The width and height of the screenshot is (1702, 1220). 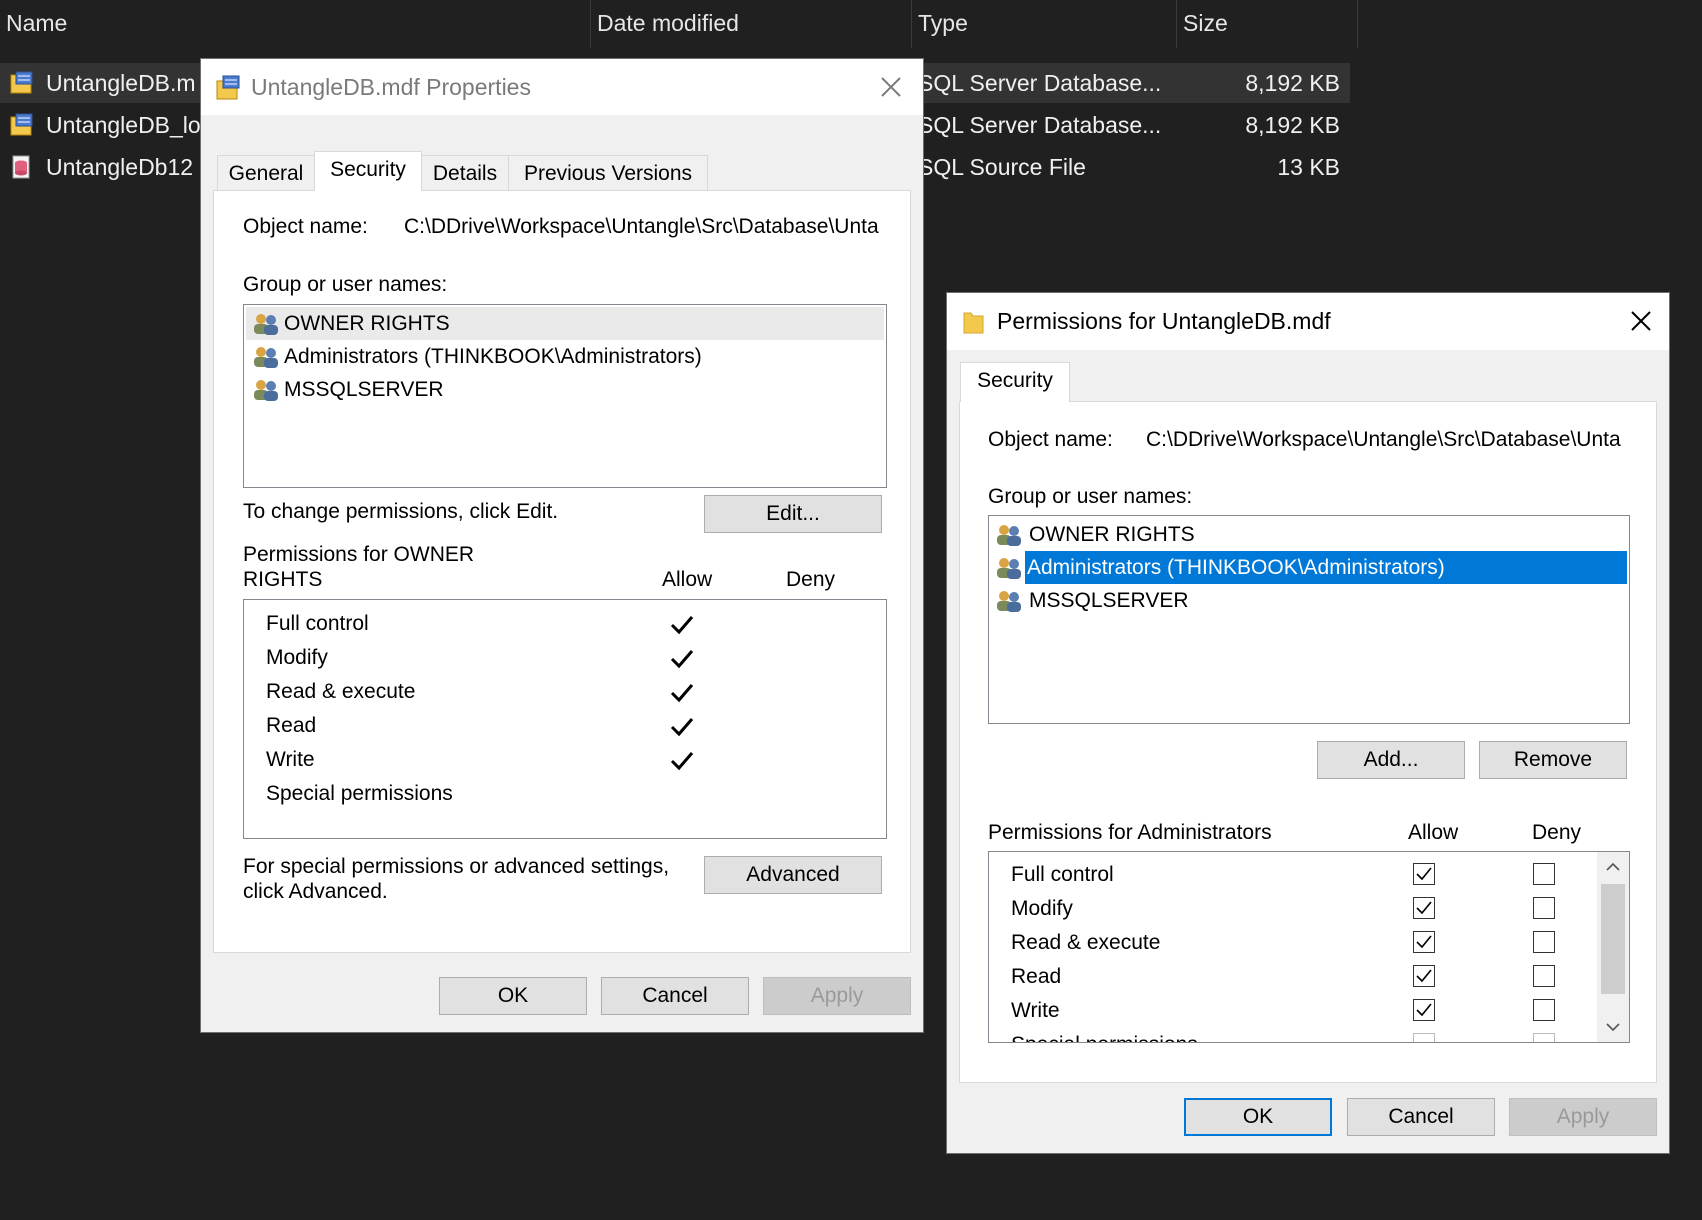 What do you see at coordinates (266, 173) in the screenshot?
I see `tab-general: General` at bounding box center [266, 173].